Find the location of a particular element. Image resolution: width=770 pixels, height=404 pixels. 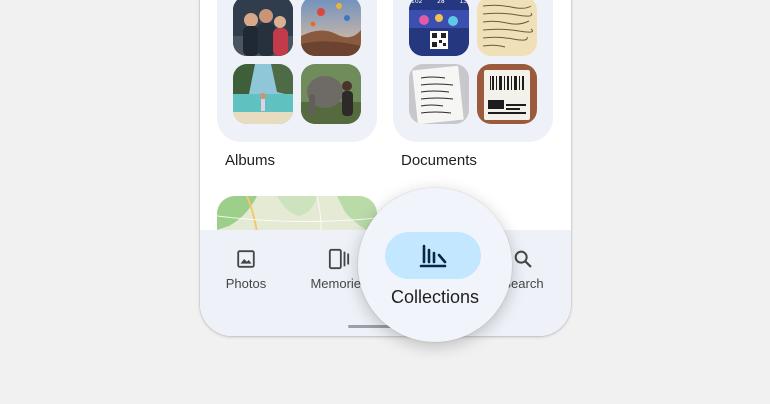

albums-label: Albums is located at coordinates (250, 160).